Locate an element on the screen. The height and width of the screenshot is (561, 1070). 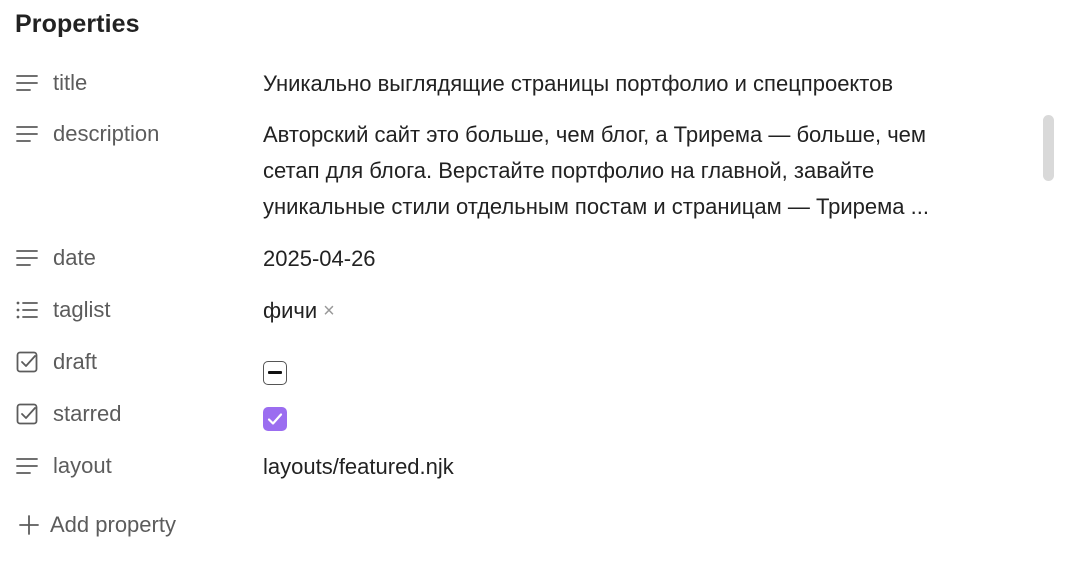
property-value-draft is located at coordinates (275, 367).